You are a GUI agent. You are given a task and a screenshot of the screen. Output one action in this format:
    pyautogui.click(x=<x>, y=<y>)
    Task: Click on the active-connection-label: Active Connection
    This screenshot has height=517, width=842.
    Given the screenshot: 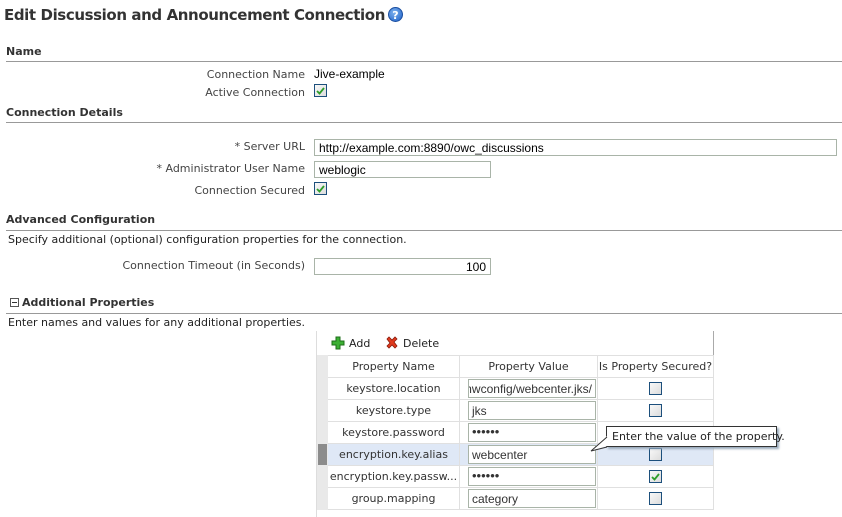 What is the action you would take?
    pyautogui.click(x=255, y=92)
    